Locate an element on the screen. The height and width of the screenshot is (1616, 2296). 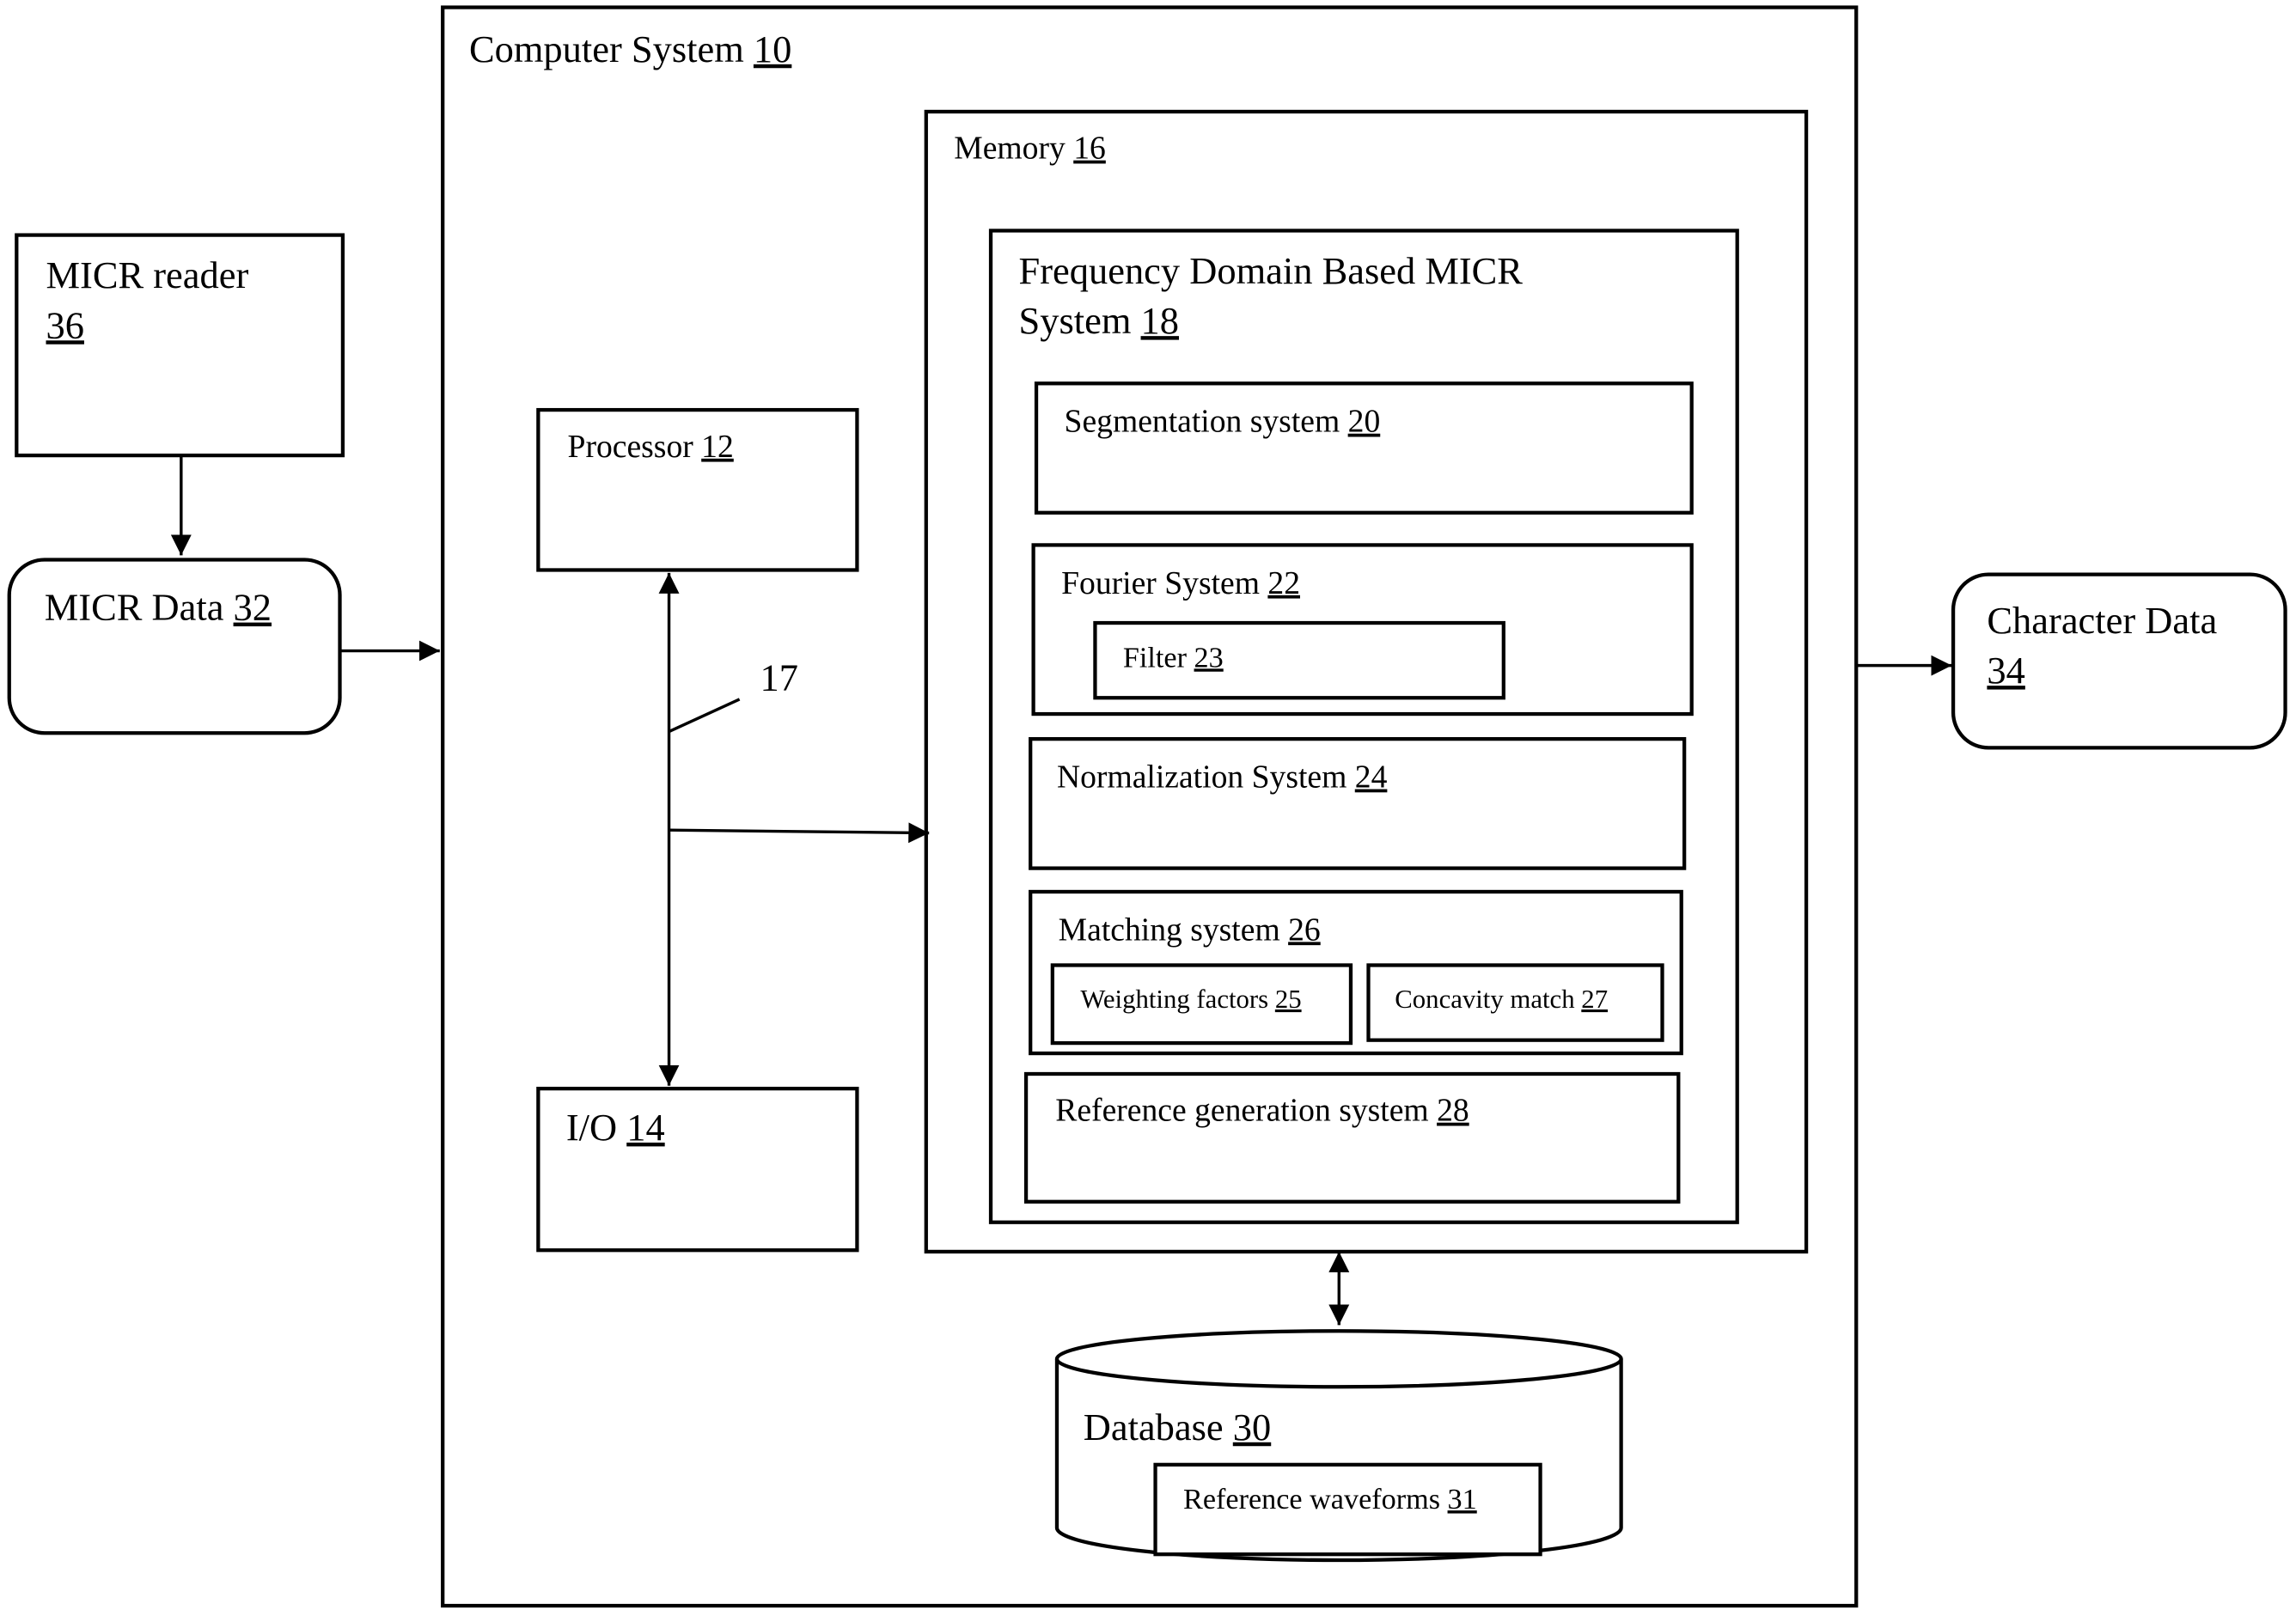
database-cylinder: Database 30 Reference waveforms 31 is located at coordinates (1338, 1446).